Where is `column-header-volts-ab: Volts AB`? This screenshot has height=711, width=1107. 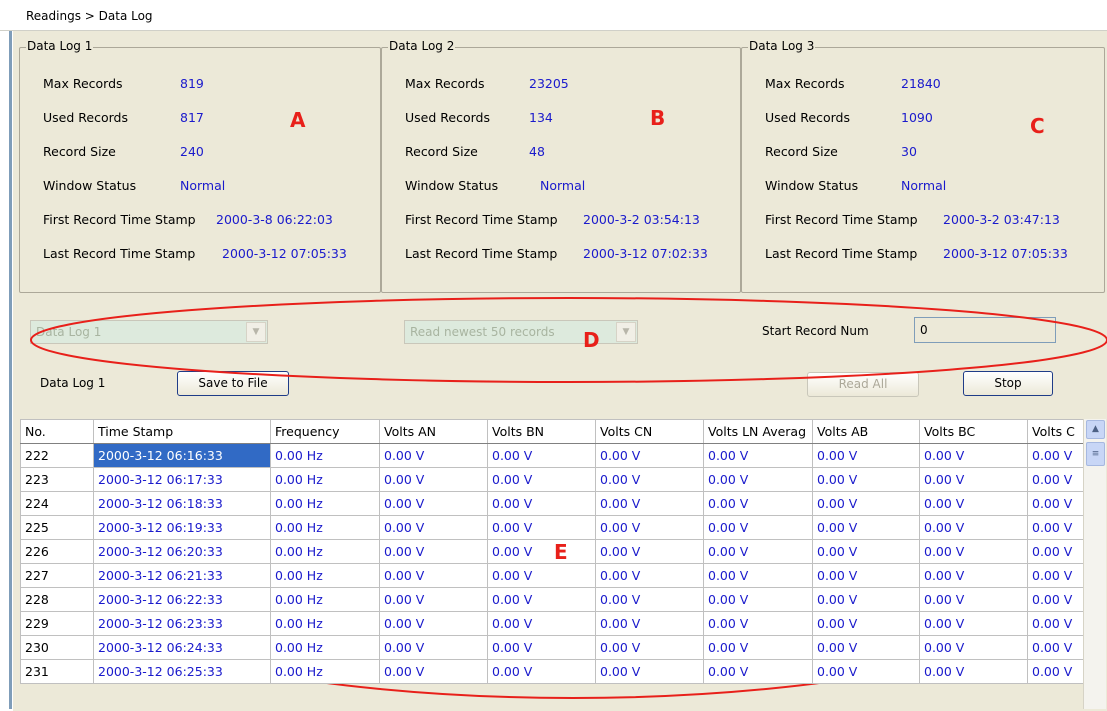
column-header-volts-ab: Volts AB is located at coordinates (866, 431).